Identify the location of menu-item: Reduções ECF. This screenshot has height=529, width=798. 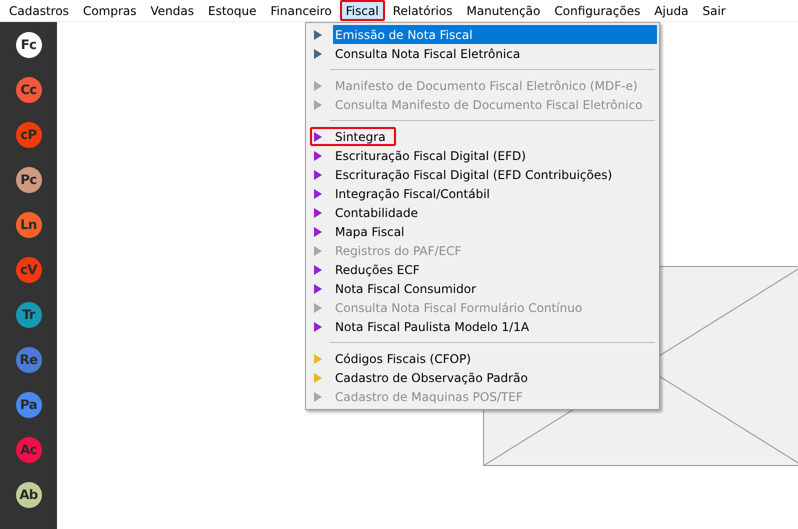
(495, 269).